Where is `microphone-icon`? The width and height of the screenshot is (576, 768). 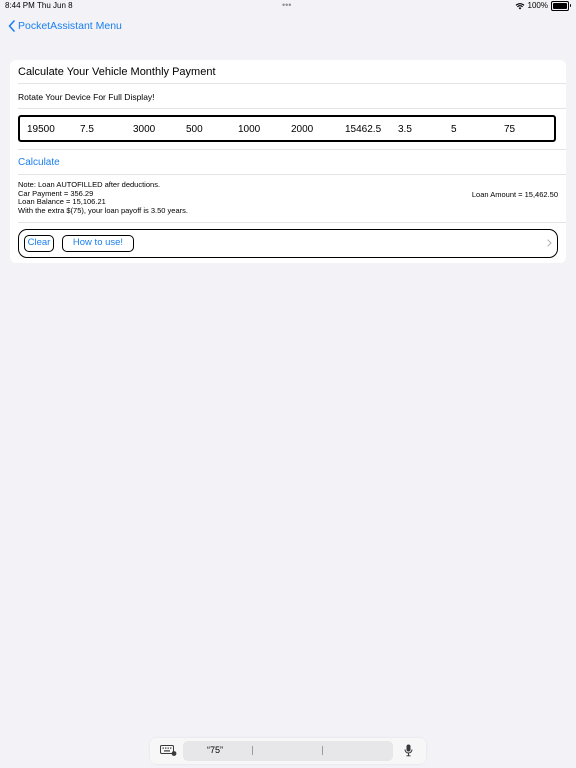 microphone-icon is located at coordinates (408, 750).